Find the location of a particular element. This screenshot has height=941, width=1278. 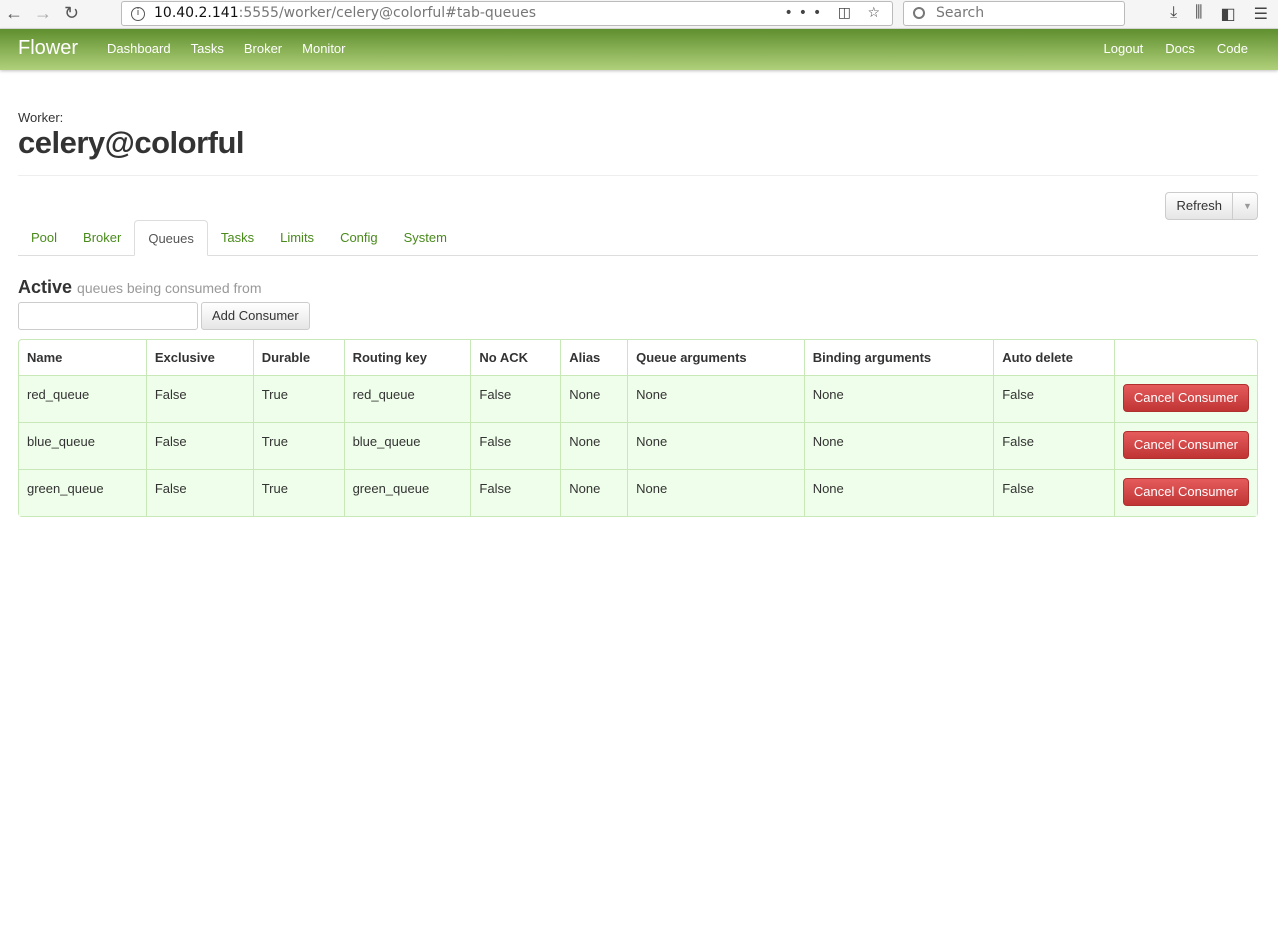

bookmark-star-icon: ☆ is located at coordinates (876, 13).